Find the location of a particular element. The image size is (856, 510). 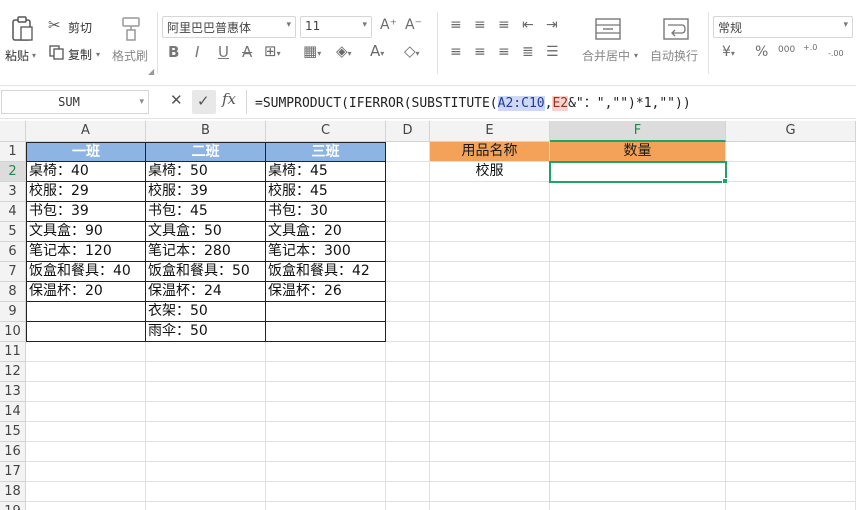

align-right-icon: ≡ is located at coordinates (504, 52).